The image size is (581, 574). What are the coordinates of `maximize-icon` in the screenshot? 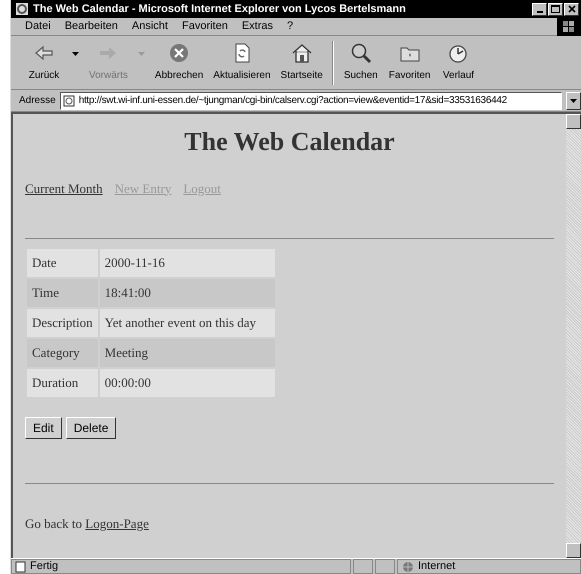 It's located at (555, 9).